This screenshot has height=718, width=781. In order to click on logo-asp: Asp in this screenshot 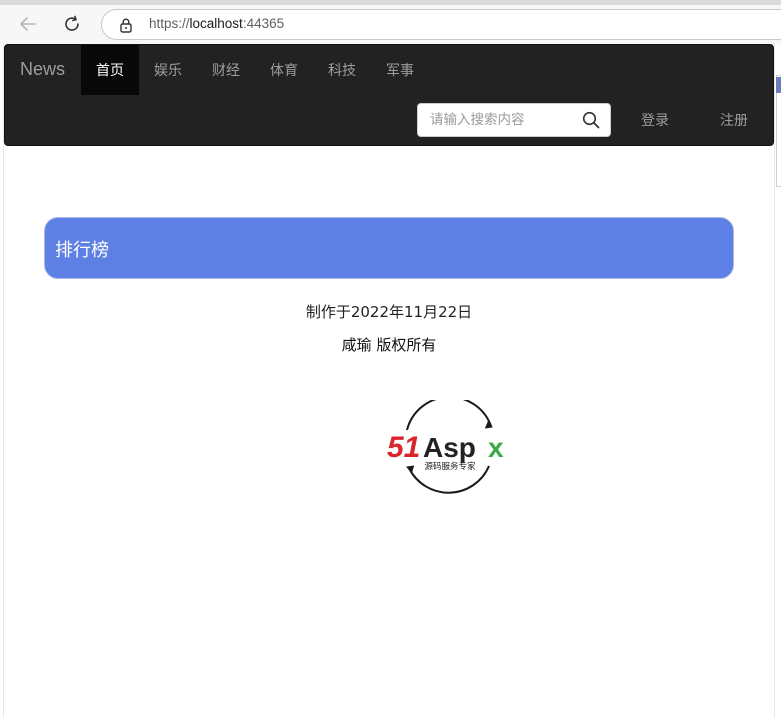, I will do `click(449, 447)`.